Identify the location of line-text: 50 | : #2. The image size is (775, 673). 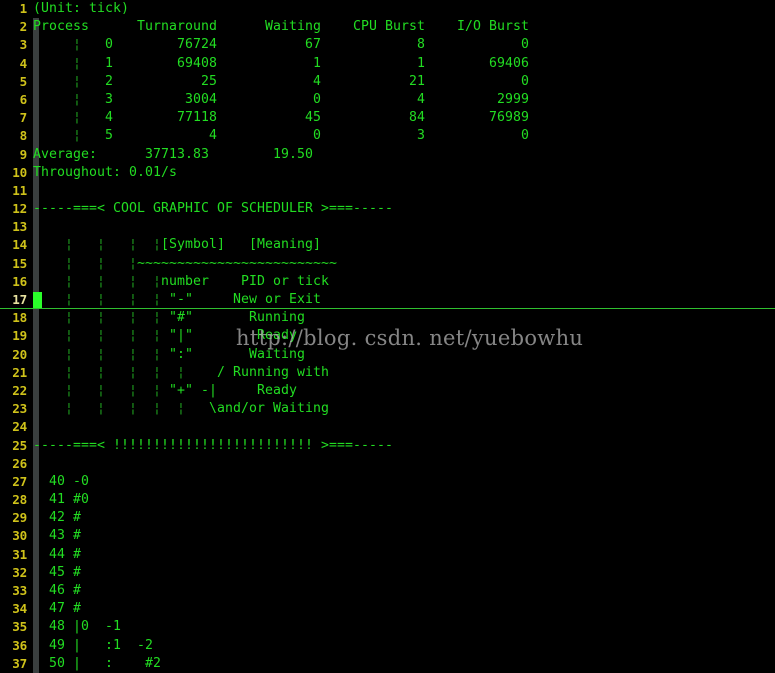
(97, 663).